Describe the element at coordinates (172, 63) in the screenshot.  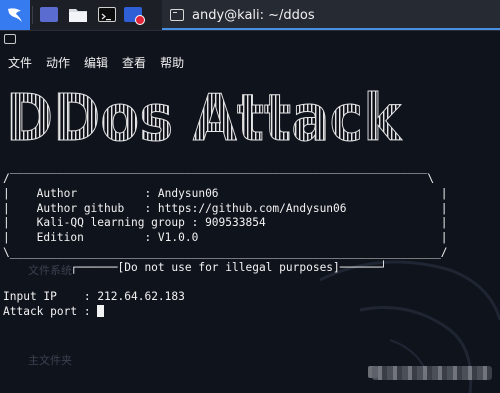
I see `menu-help: 帮助` at that location.